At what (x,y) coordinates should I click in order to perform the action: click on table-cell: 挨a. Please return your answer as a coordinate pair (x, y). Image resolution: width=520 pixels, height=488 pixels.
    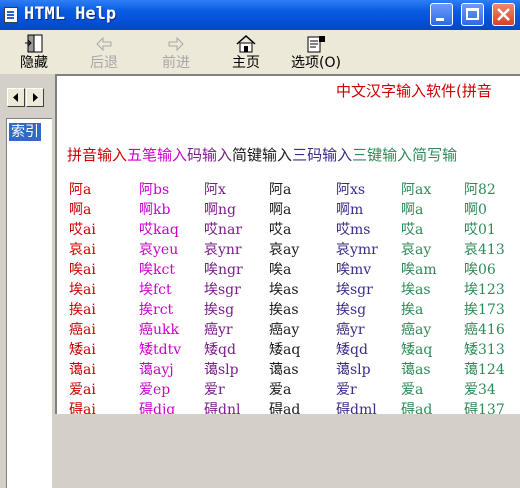
    Looking at the image, I should click on (412, 310).